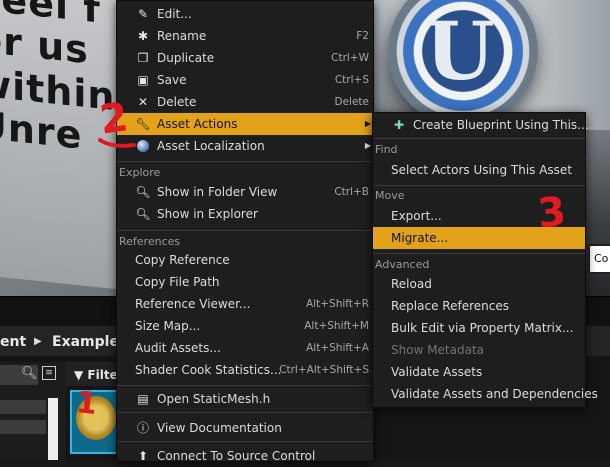 Image resolution: width=610 pixels, height=467 pixels. I want to click on code-file-icon: ▤, so click(143, 399).